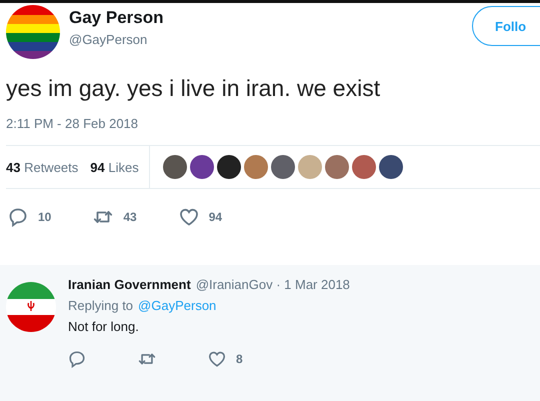 This screenshot has height=401, width=540. Describe the element at coordinates (42, 167) in the screenshot. I see `stat-count: 43 Retweets` at that location.